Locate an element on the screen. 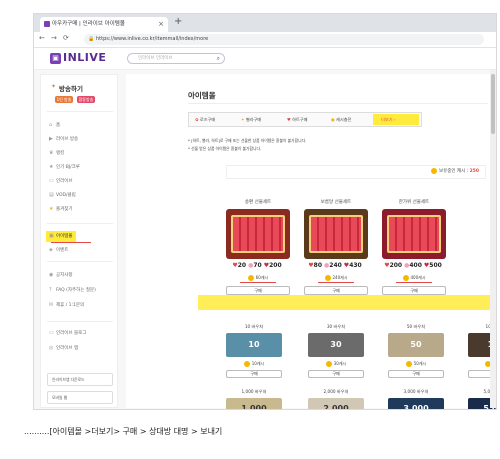  sidebar-item: ◉ 공지사항 is located at coordinates (61, 275).